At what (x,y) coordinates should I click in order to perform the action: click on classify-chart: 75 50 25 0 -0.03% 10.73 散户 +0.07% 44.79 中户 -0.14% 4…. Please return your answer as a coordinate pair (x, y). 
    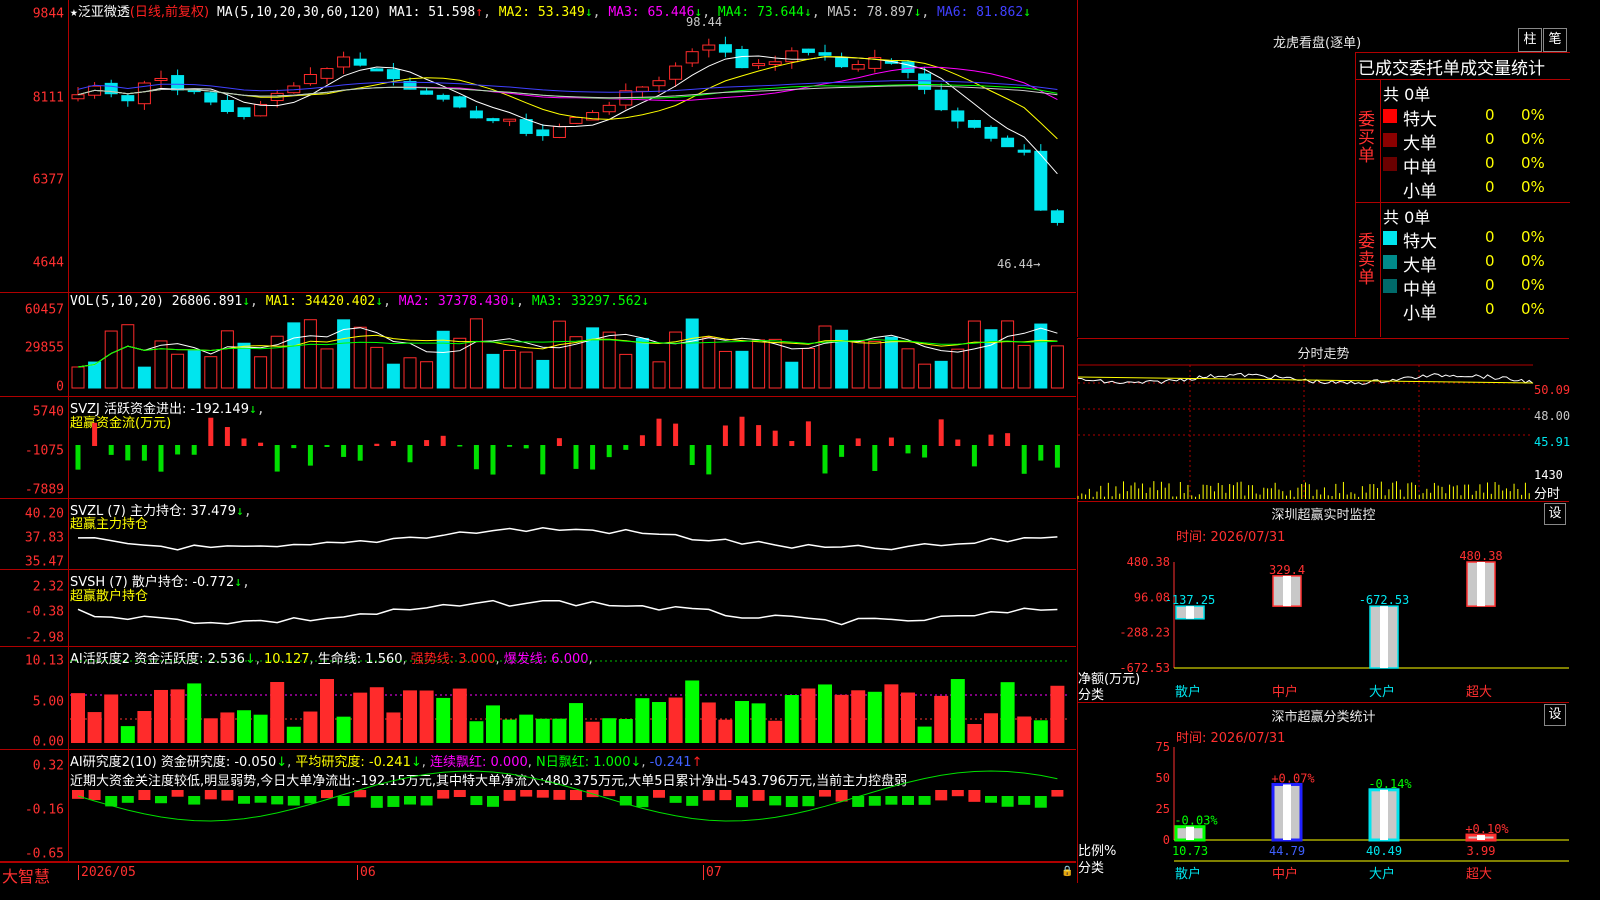
    Looking at the image, I should click on (1323, 793).